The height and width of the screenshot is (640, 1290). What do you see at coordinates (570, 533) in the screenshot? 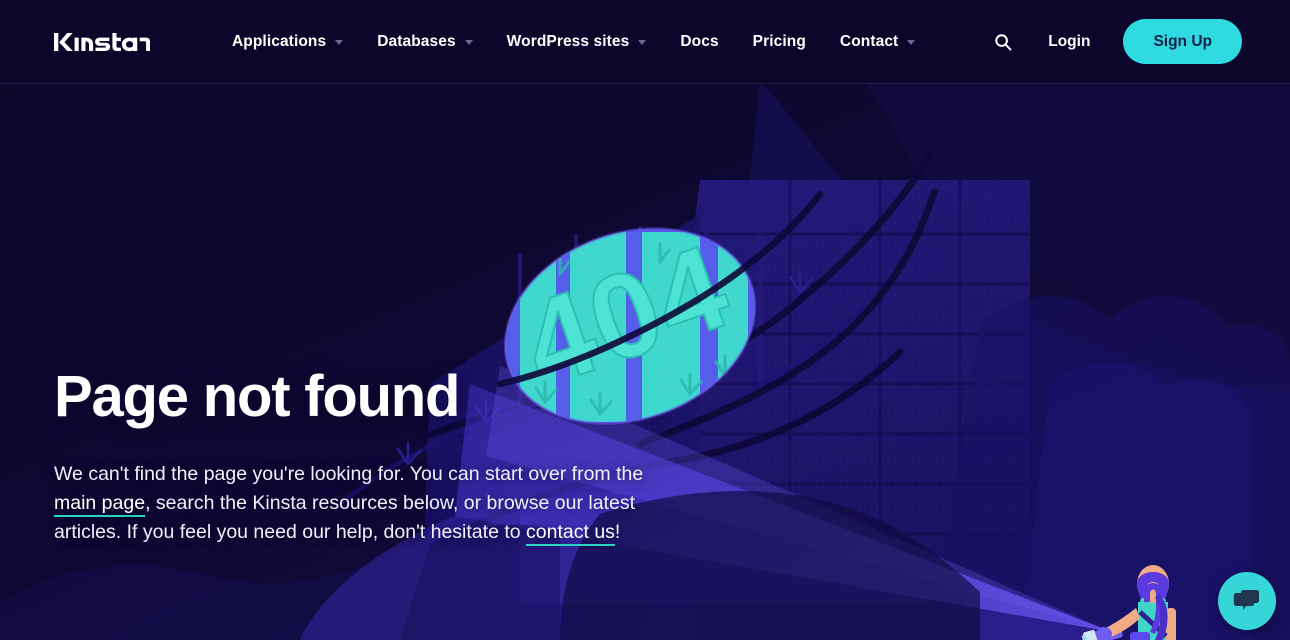
I see `contact-us-link: contact us` at bounding box center [570, 533].